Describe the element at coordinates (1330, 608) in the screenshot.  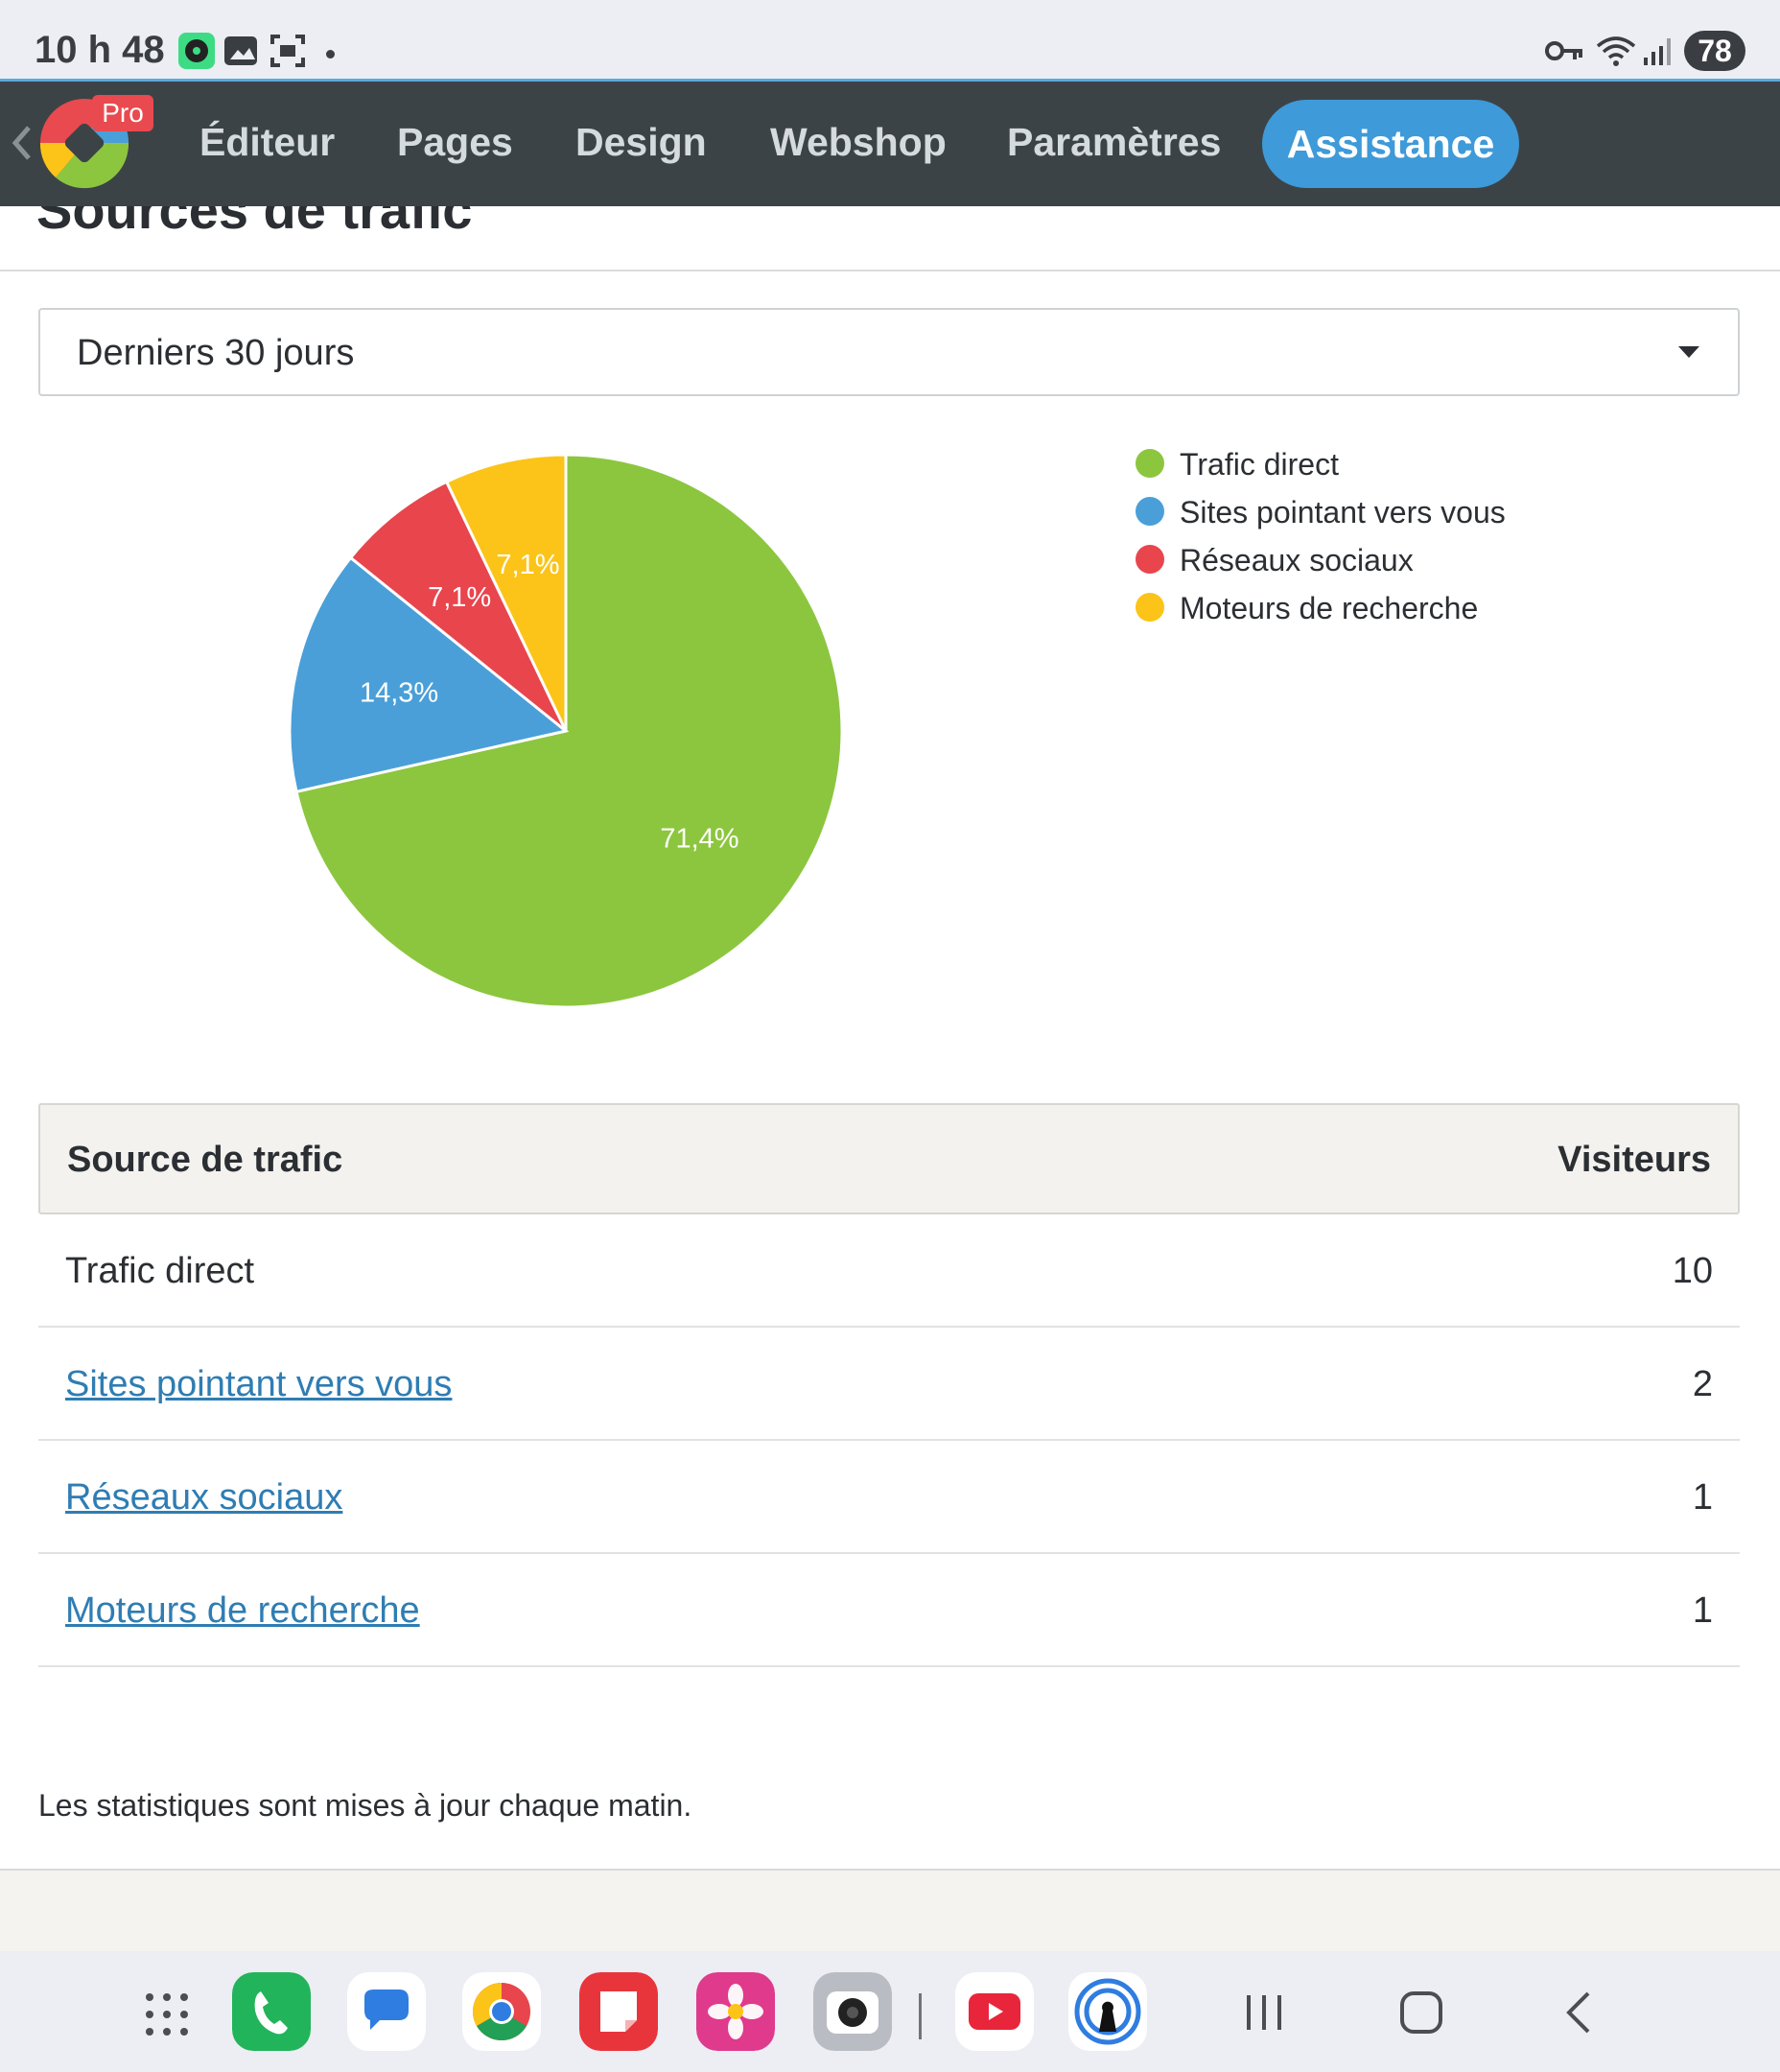
I see `legend-label: Moteurs de recherche` at that location.